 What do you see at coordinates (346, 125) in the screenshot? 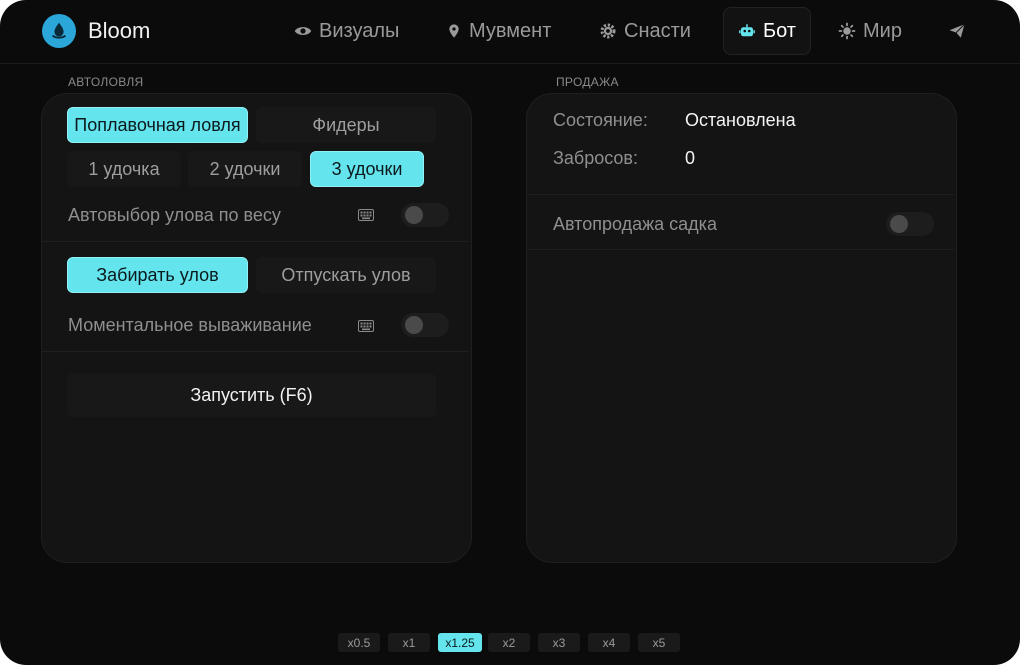
I see `mode-feeder-button: Фидеры` at bounding box center [346, 125].